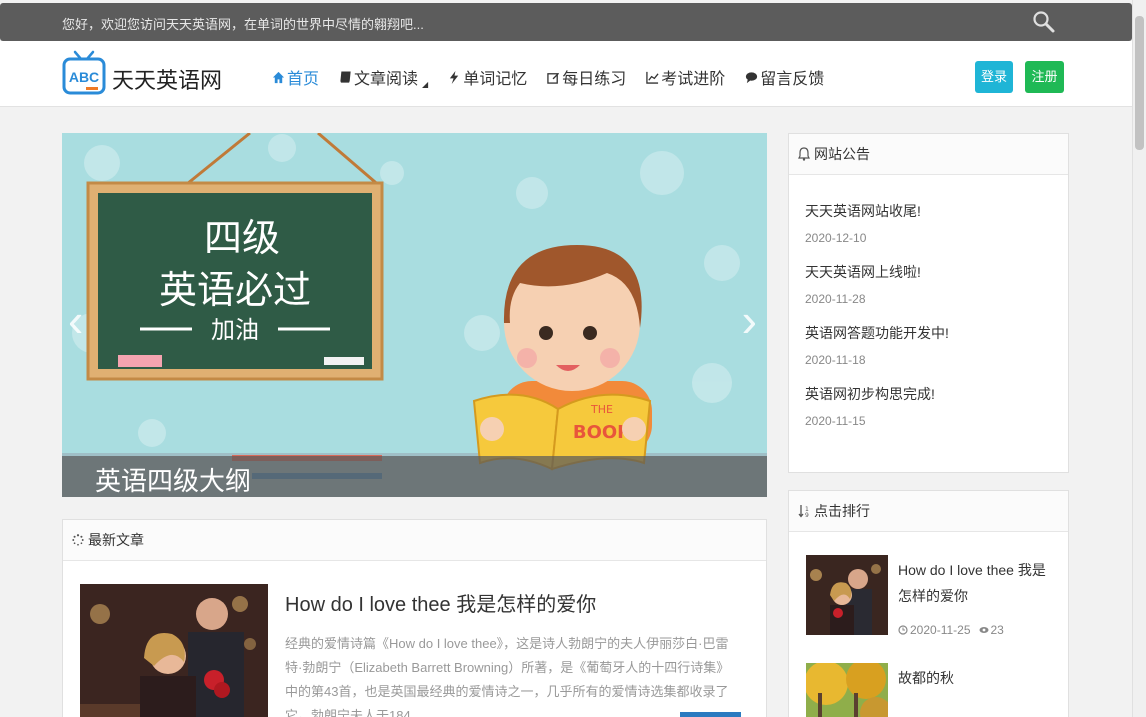  Describe the element at coordinates (454, 77) in the screenshot. I see `bolt-icon` at that location.